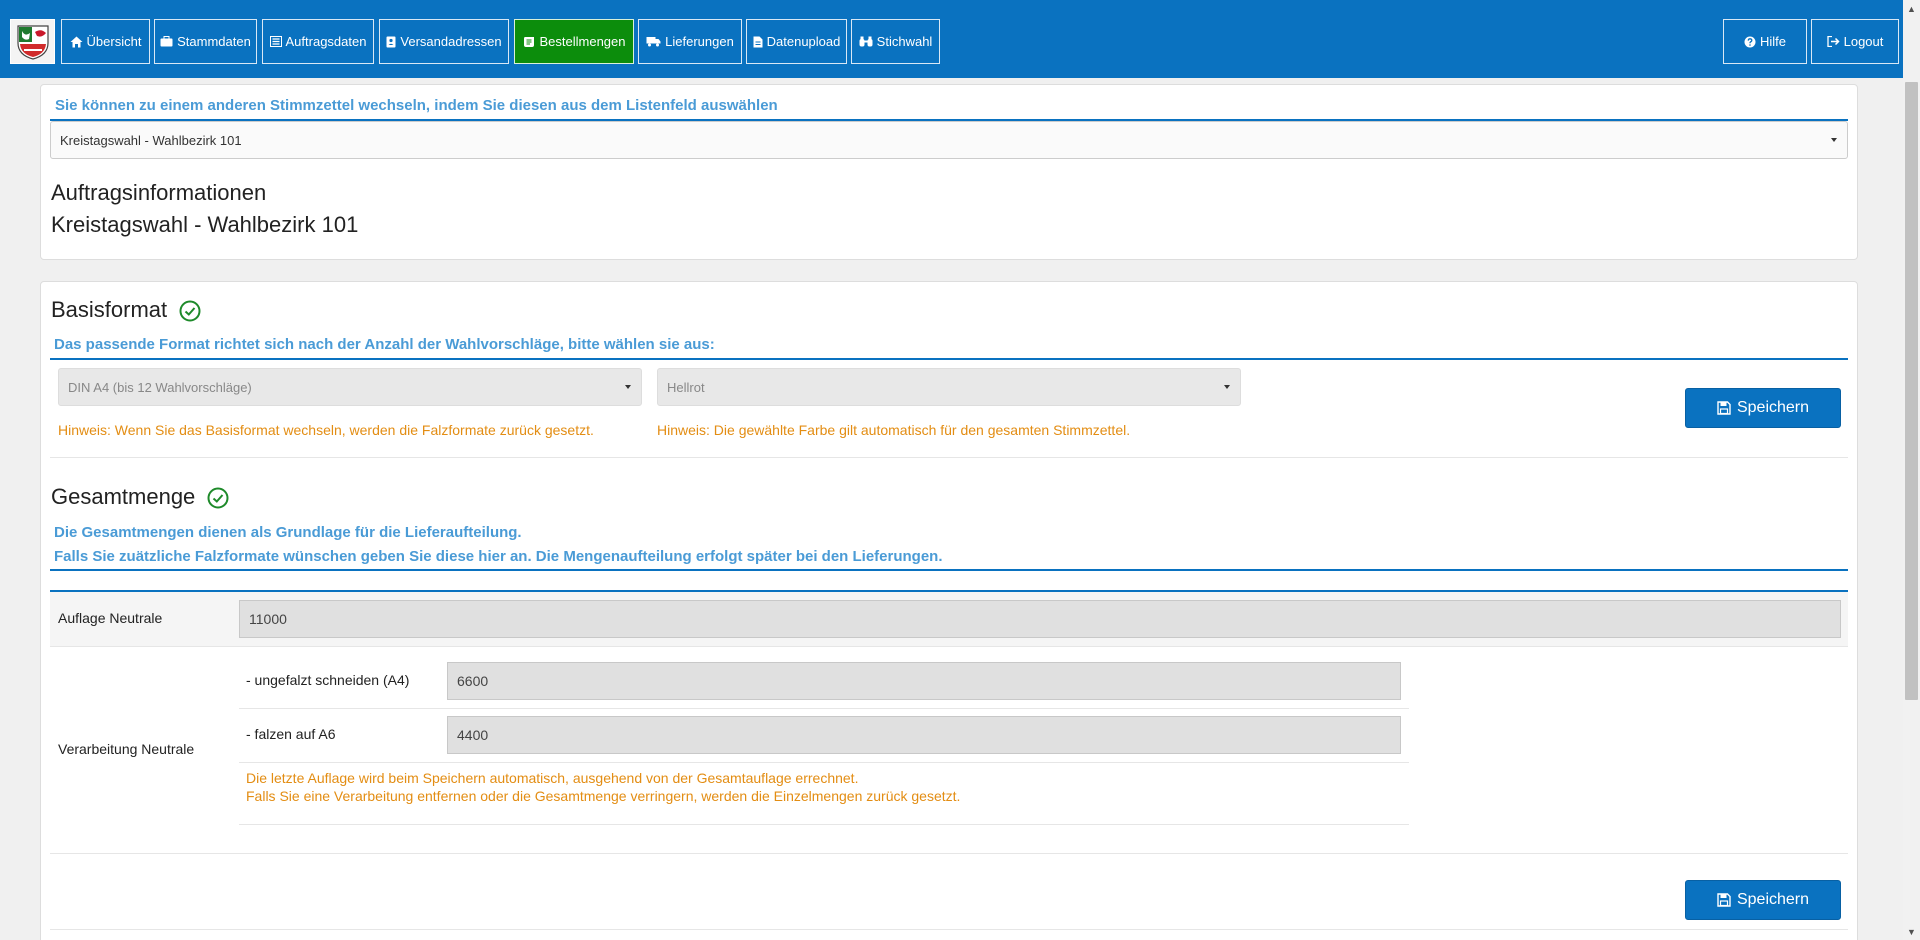  What do you see at coordinates (76, 41) in the screenshot?
I see `home-icon` at bounding box center [76, 41].